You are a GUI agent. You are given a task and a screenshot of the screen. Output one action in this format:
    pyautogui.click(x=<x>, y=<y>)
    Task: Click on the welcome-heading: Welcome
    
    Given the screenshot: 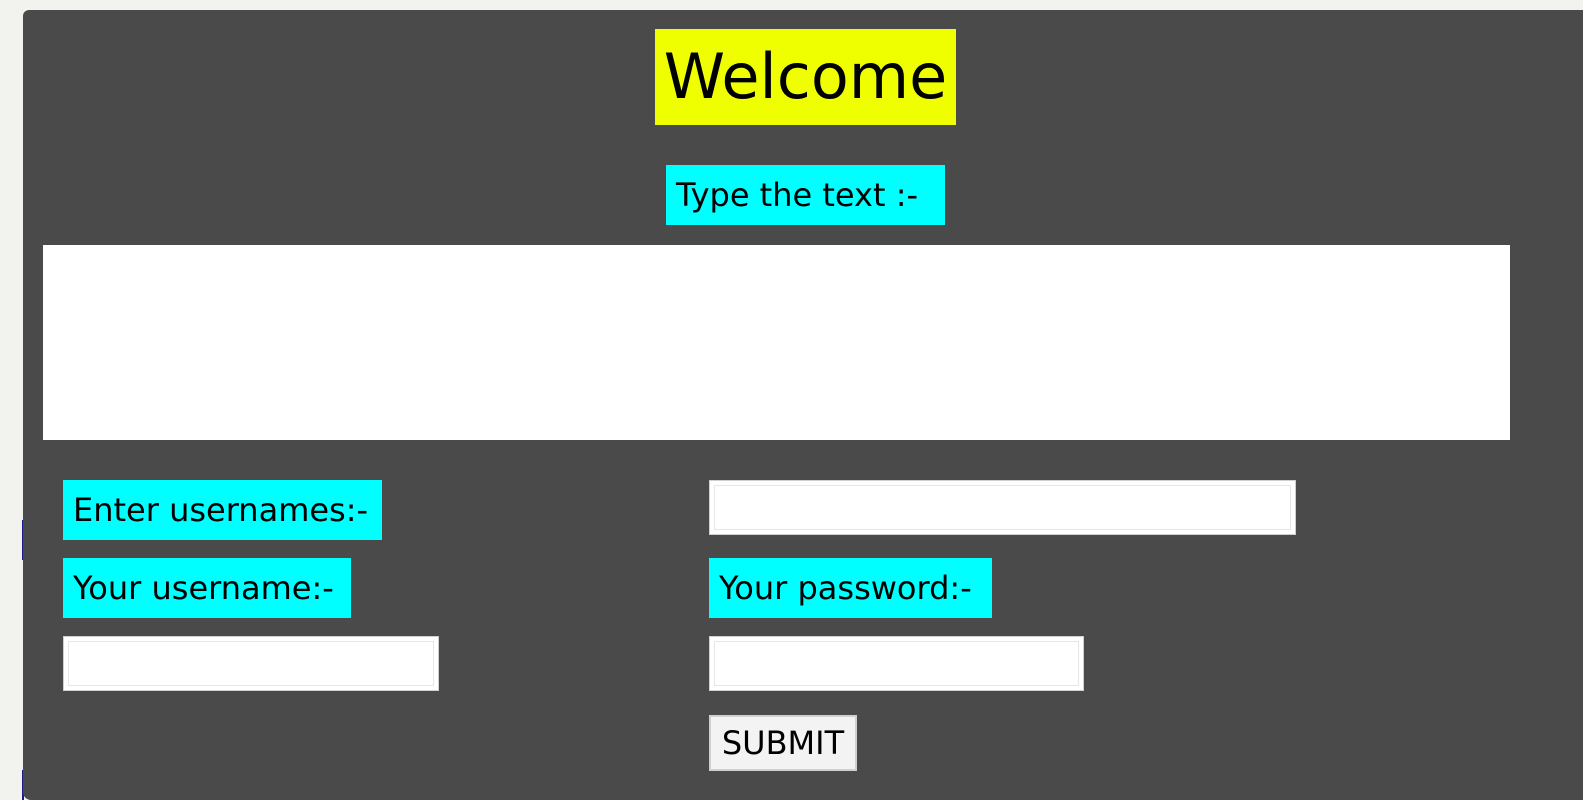 What is the action you would take?
    pyautogui.click(x=805, y=77)
    